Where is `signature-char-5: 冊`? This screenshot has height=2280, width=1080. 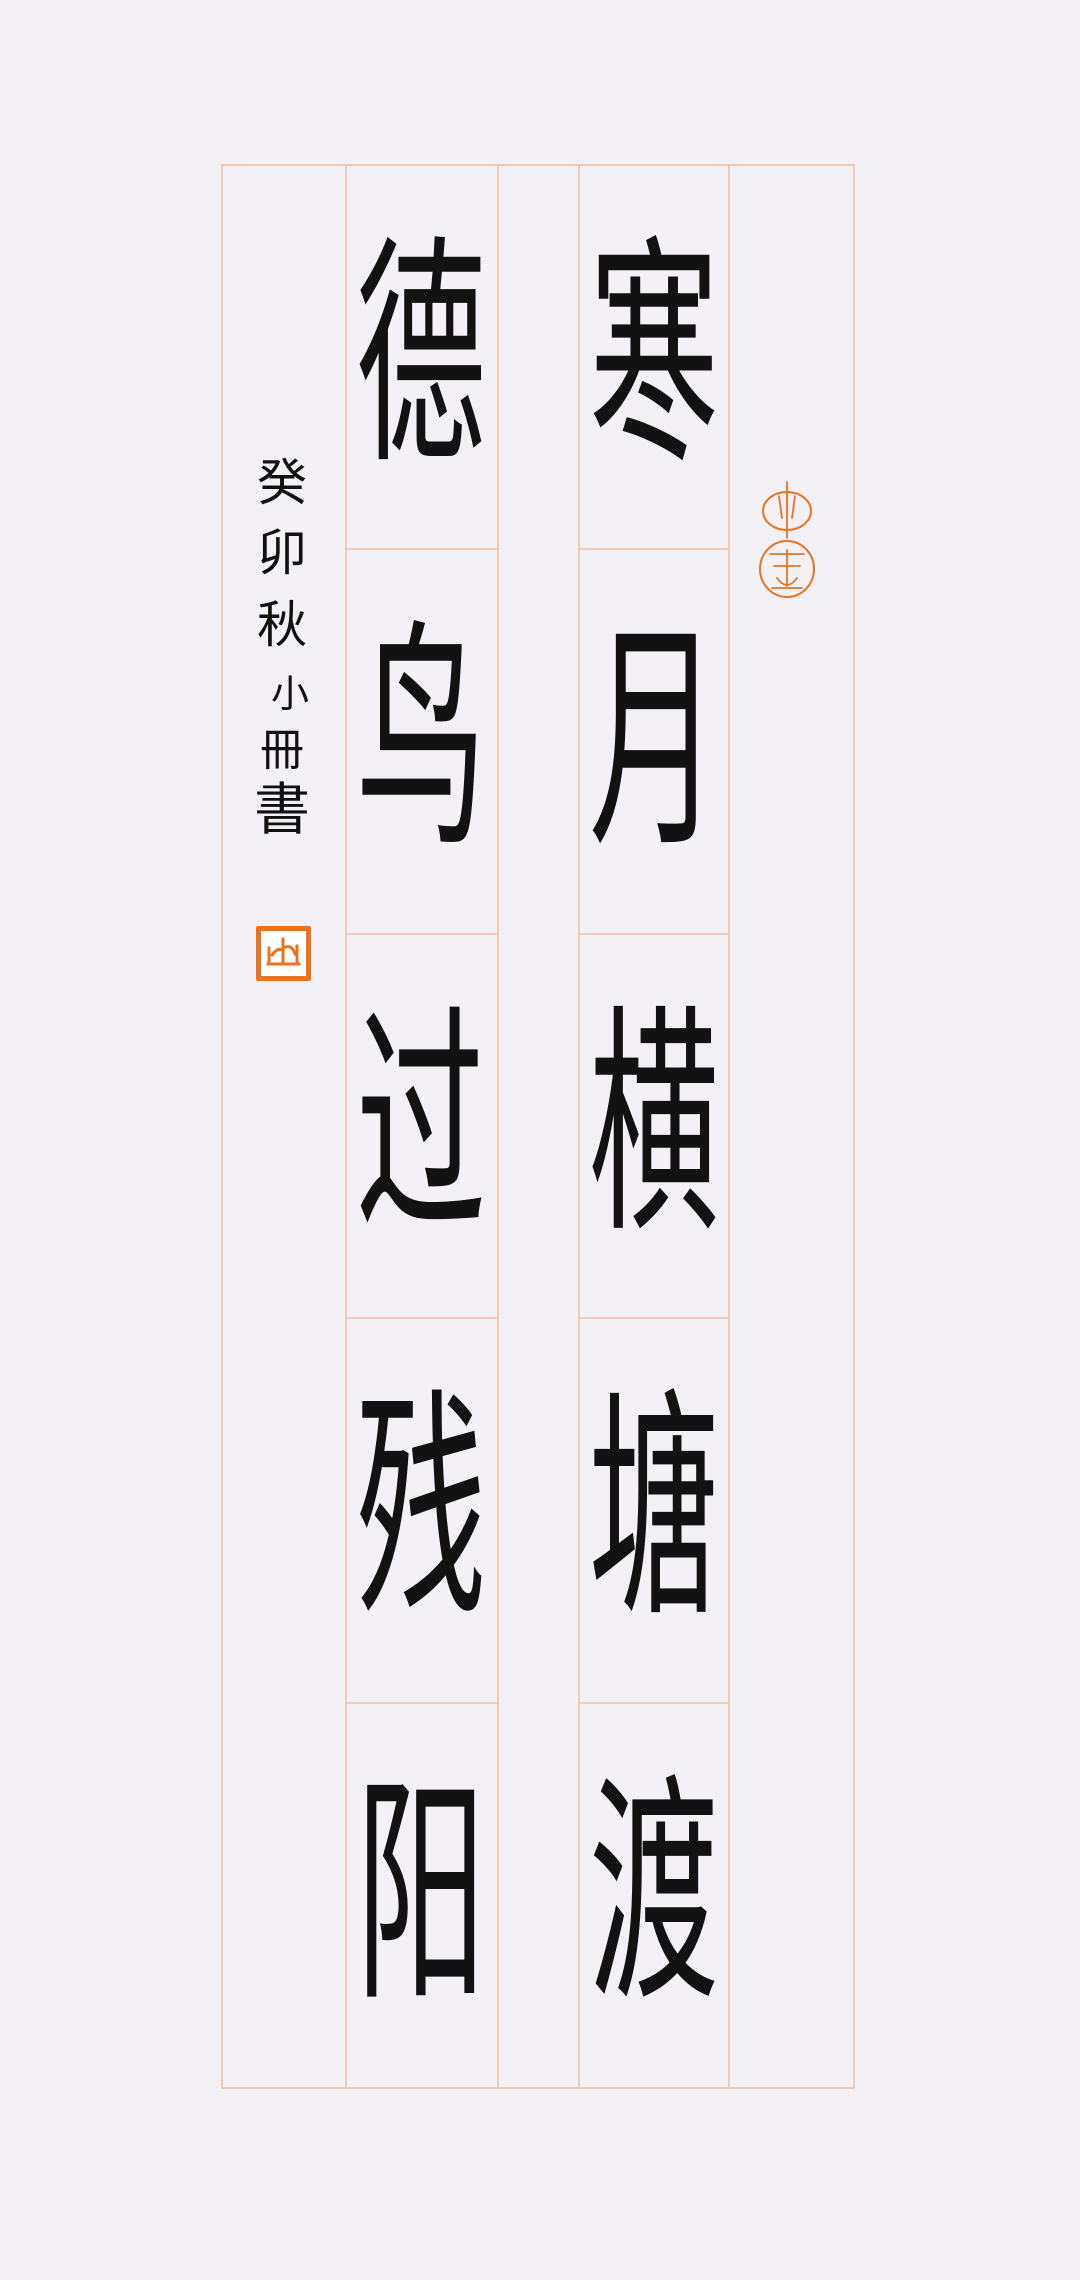 signature-char-5: 冊 is located at coordinates (282, 750).